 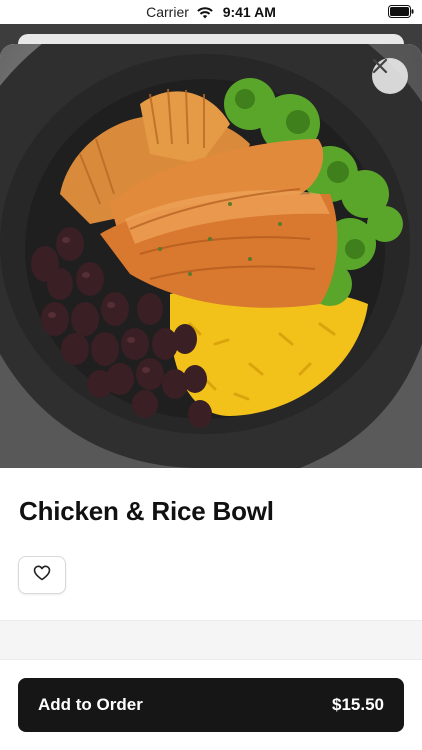 I want to click on add-to-order-label: Add to Order, so click(x=90, y=704).